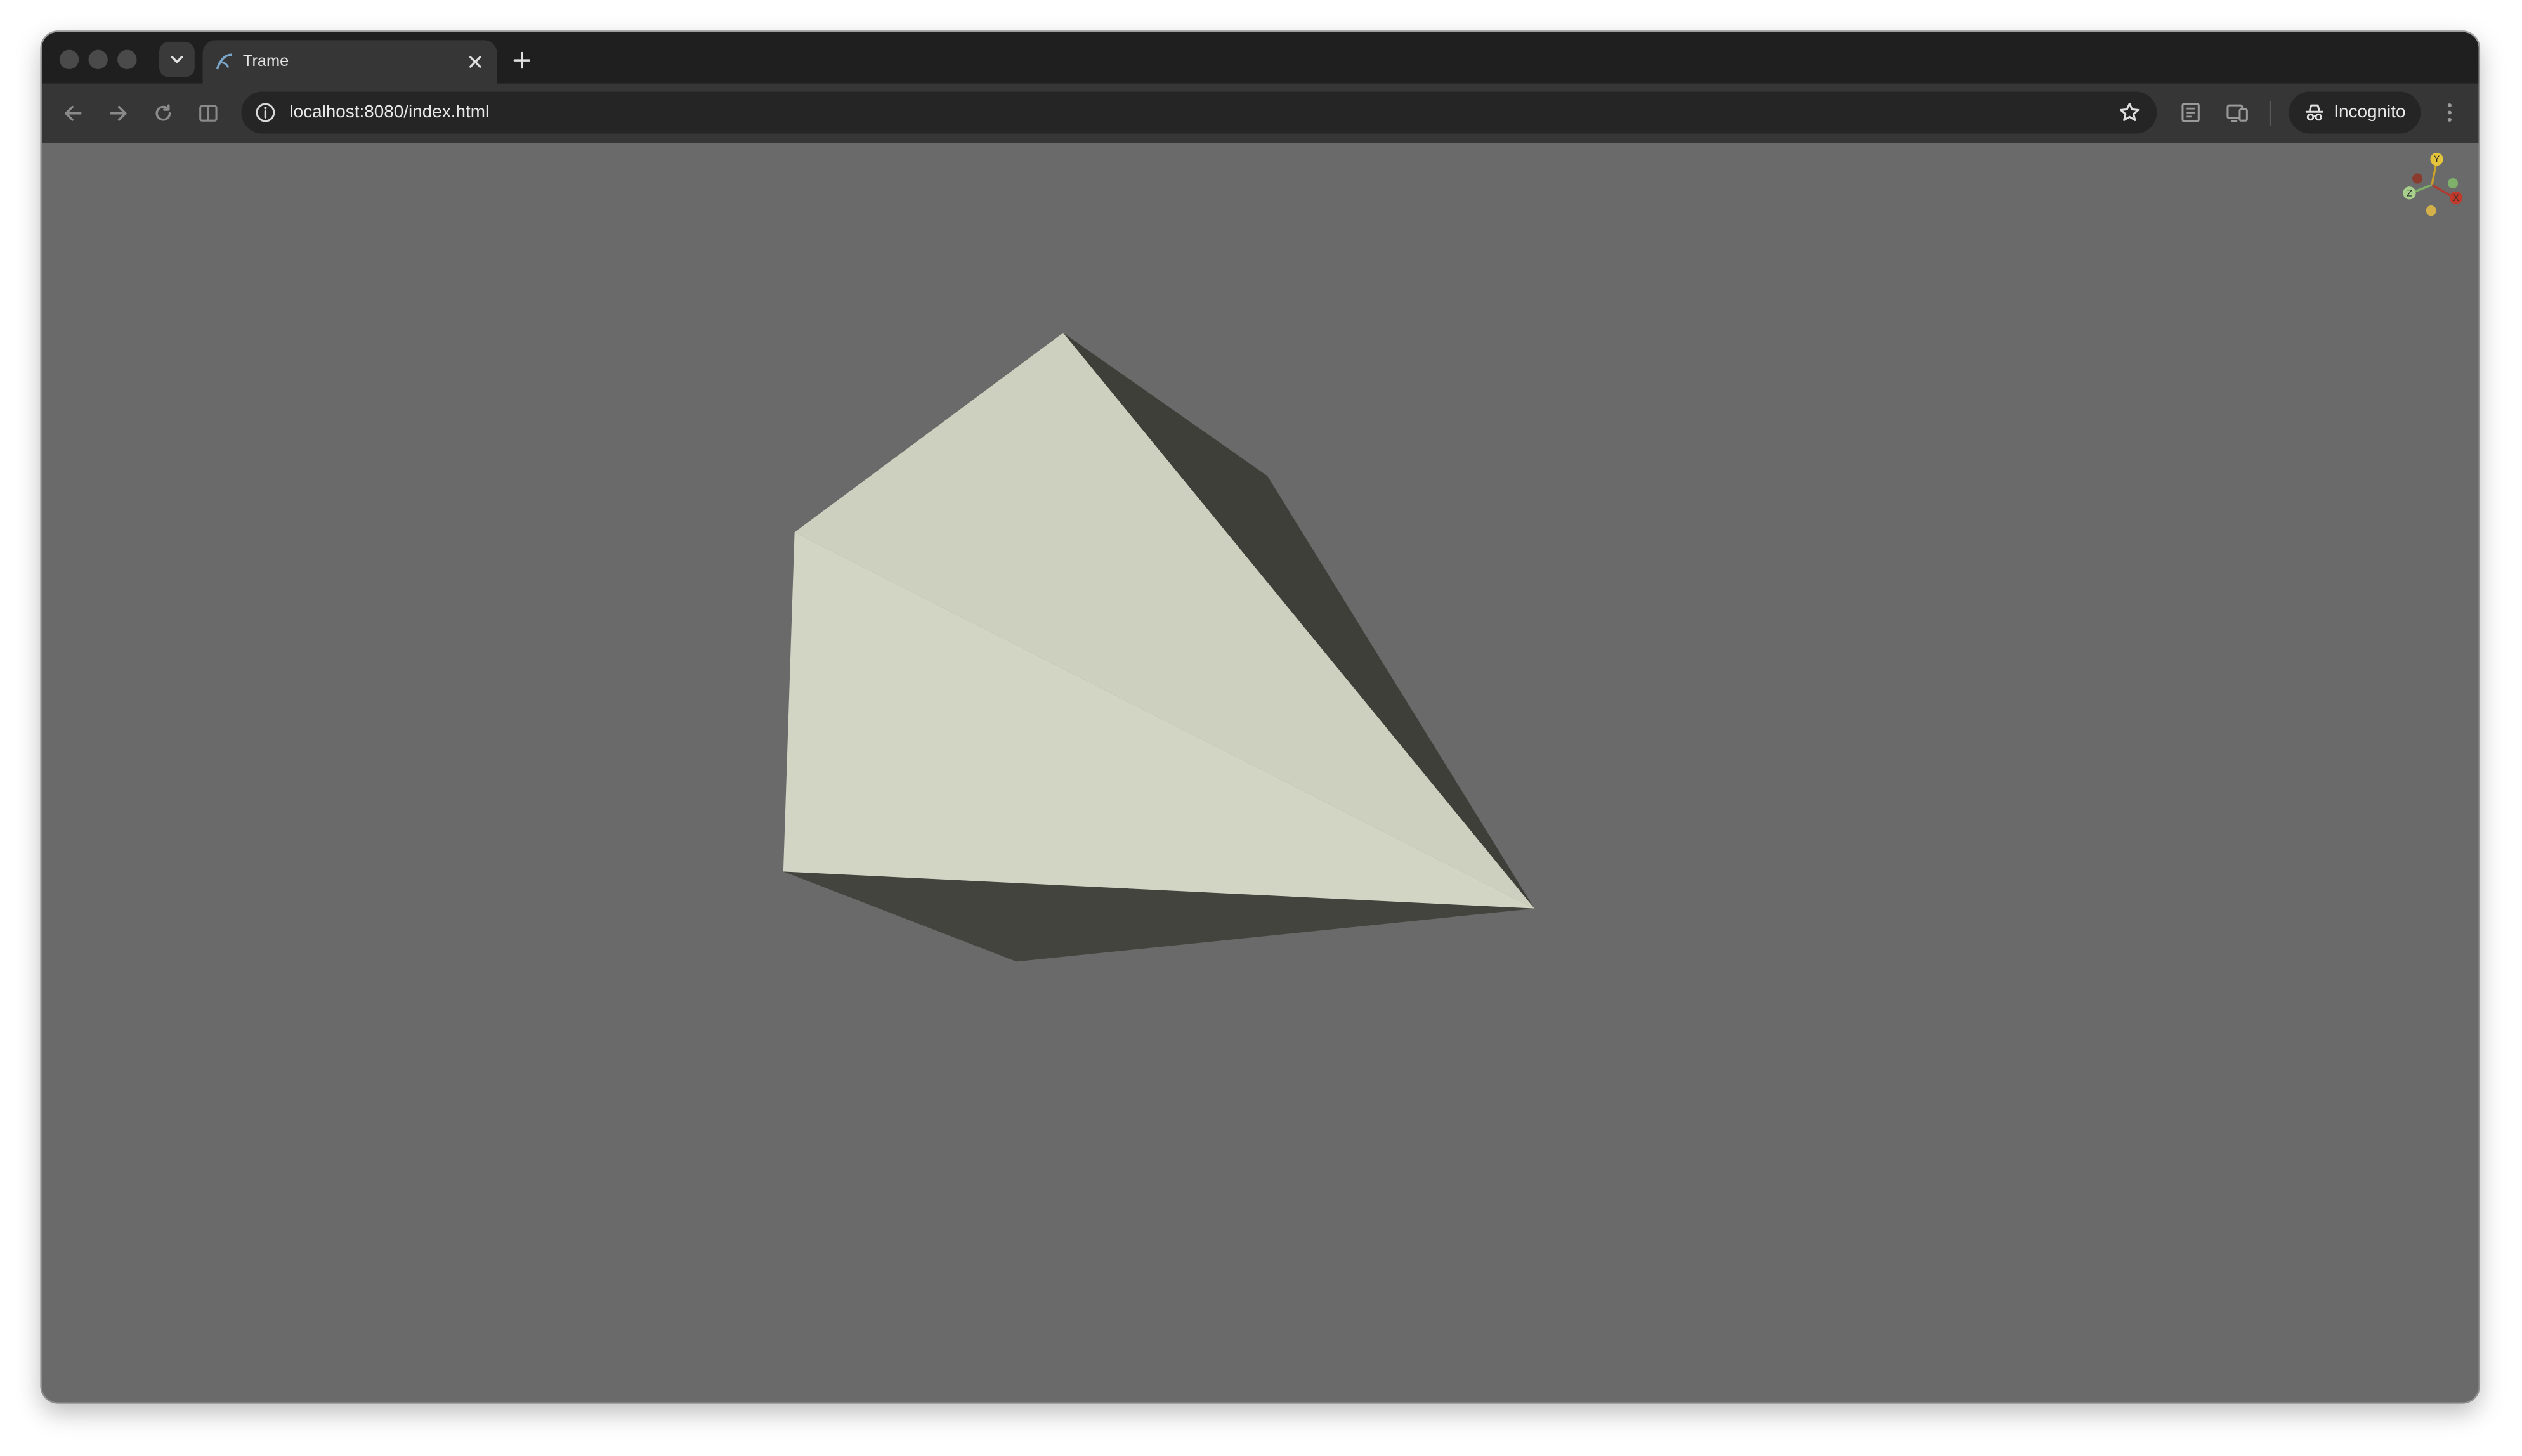 This screenshot has height=1456, width=2522. I want to click on close-window-button, so click(69, 59).